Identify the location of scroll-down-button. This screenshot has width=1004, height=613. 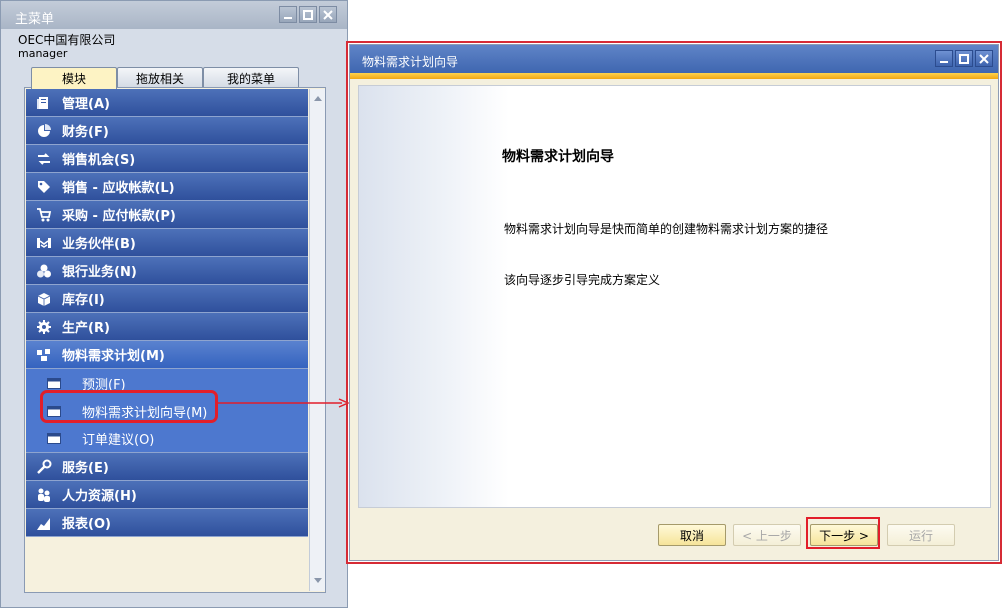
(318, 580).